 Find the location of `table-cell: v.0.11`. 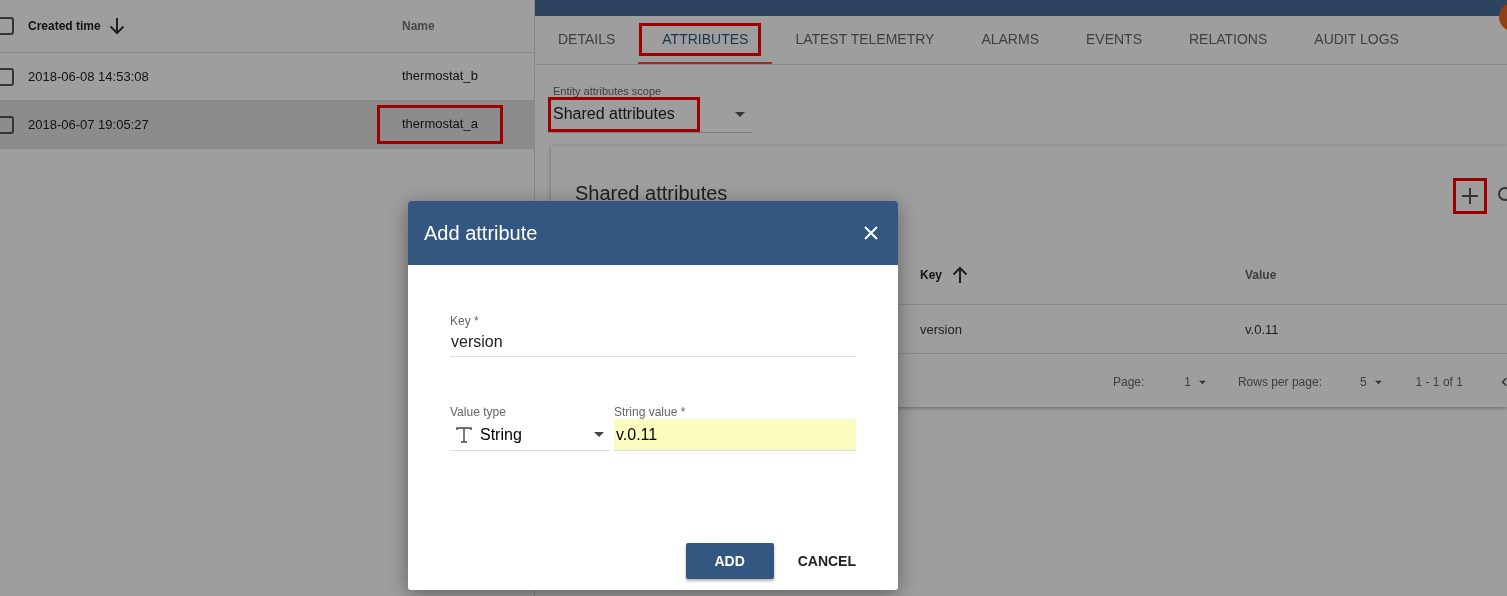

table-cell: v.0.11 is located at coordinates (1262, 329).